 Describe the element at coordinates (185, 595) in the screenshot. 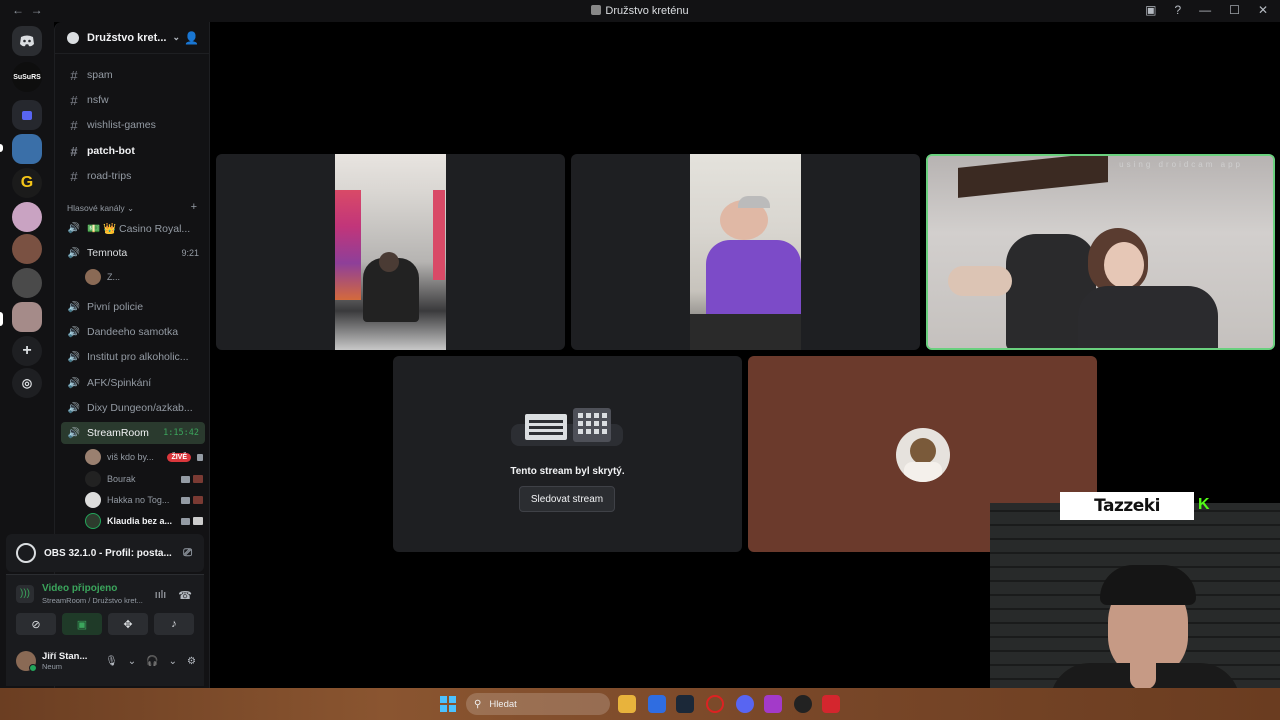

I see `disconnect-icon: ☎` at that location.